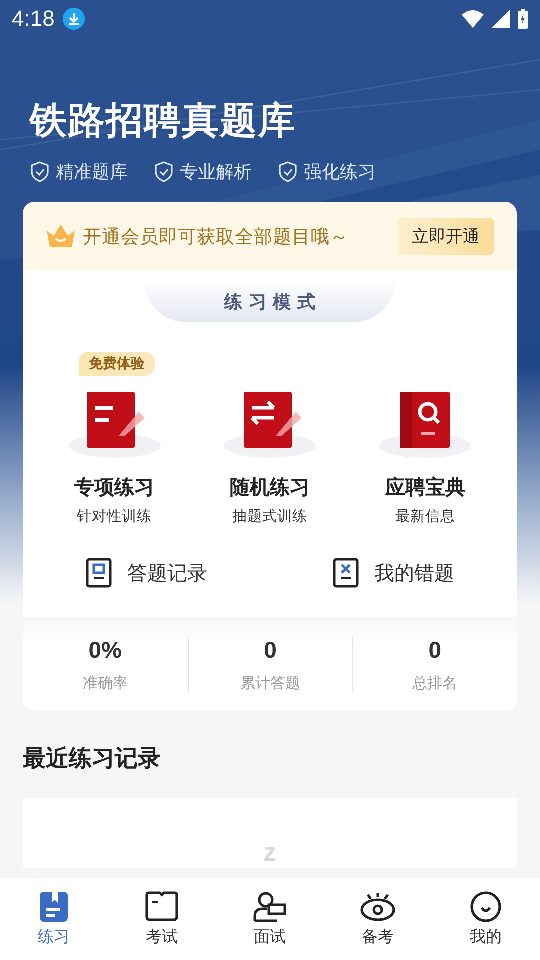 This screenshot has height=960, width=540. What do you see at coordinates (99, 573) in the screenshot?
I see `document-icon` at bounding box center [99, 573].